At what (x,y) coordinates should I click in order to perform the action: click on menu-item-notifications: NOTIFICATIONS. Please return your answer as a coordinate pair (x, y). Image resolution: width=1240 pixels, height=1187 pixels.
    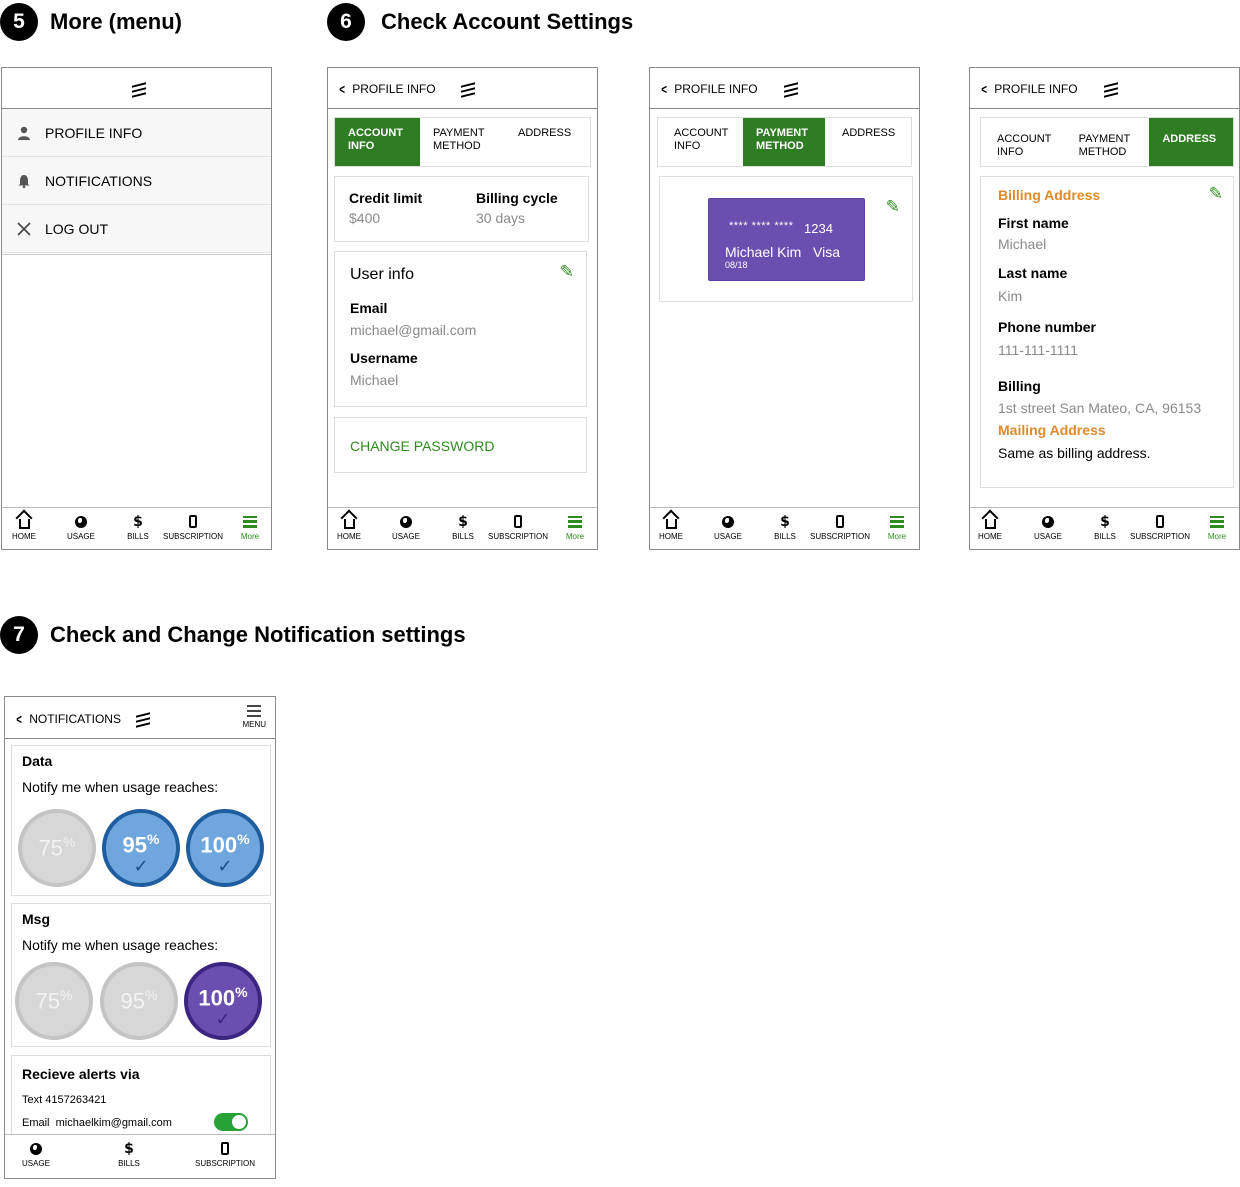
    Looking at the image, I should click on (136, 181).